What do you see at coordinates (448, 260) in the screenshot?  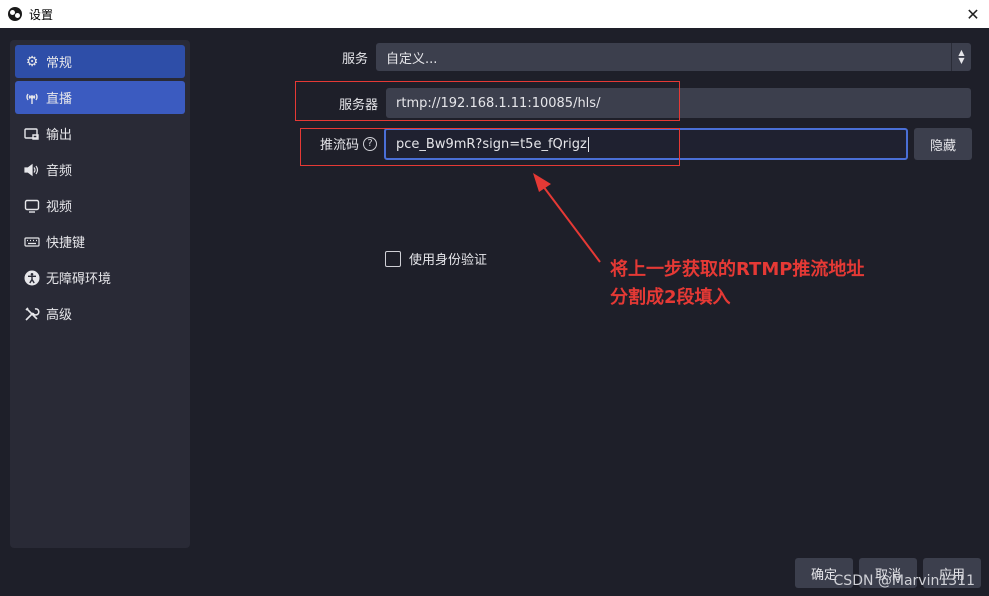 I see `auth-checkbox-label: 使用身份验证` at bounding box center [448, 260].